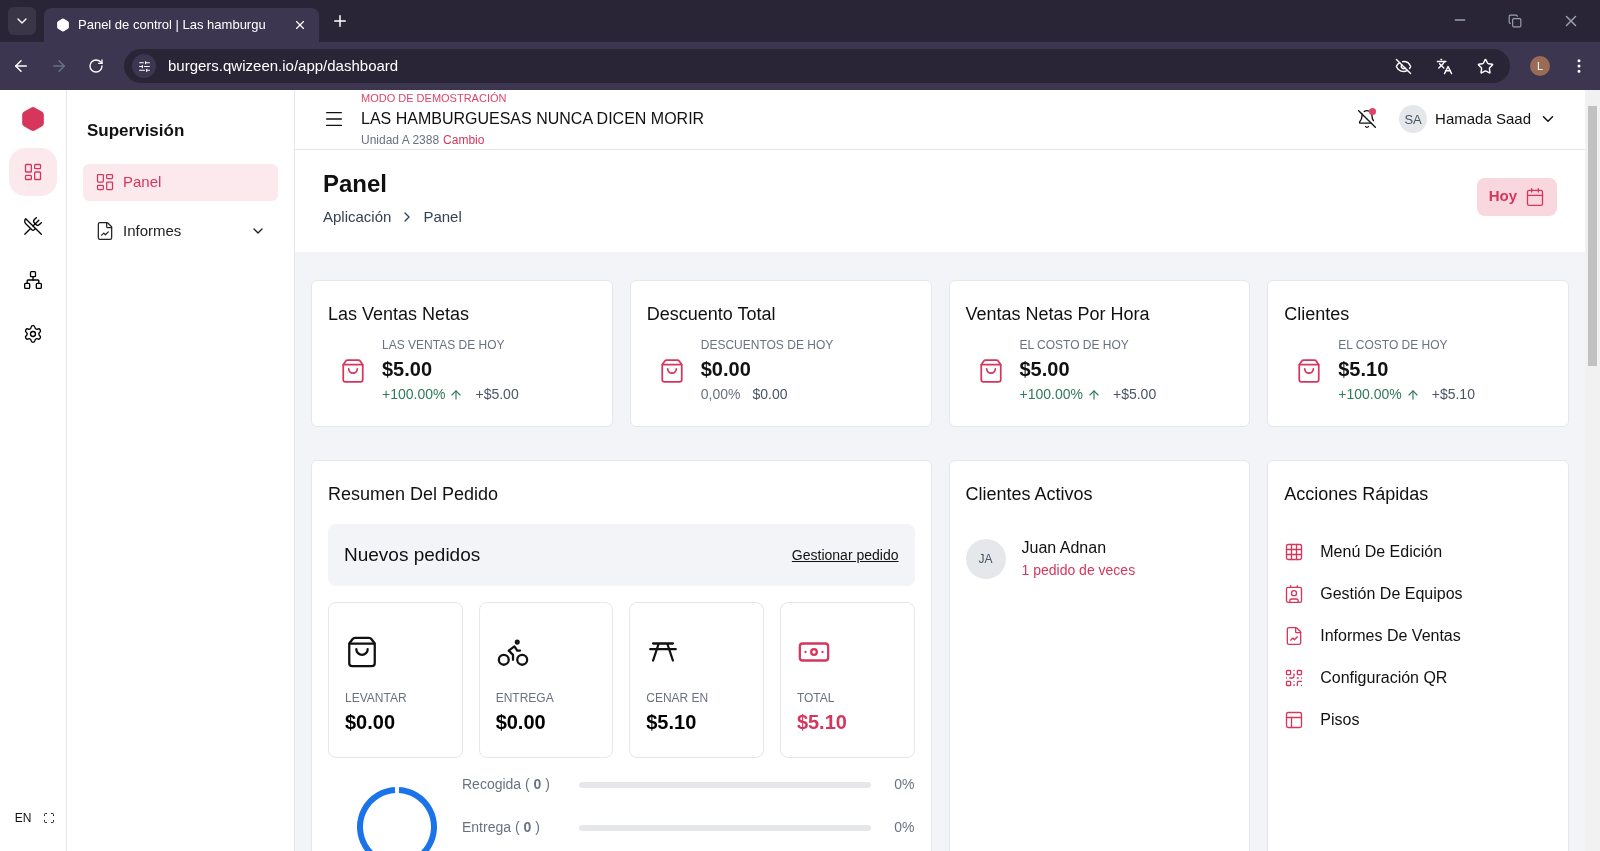 This screenshot has height=851, width=1600. I want to click on translate-icon, so click(1444, 66).